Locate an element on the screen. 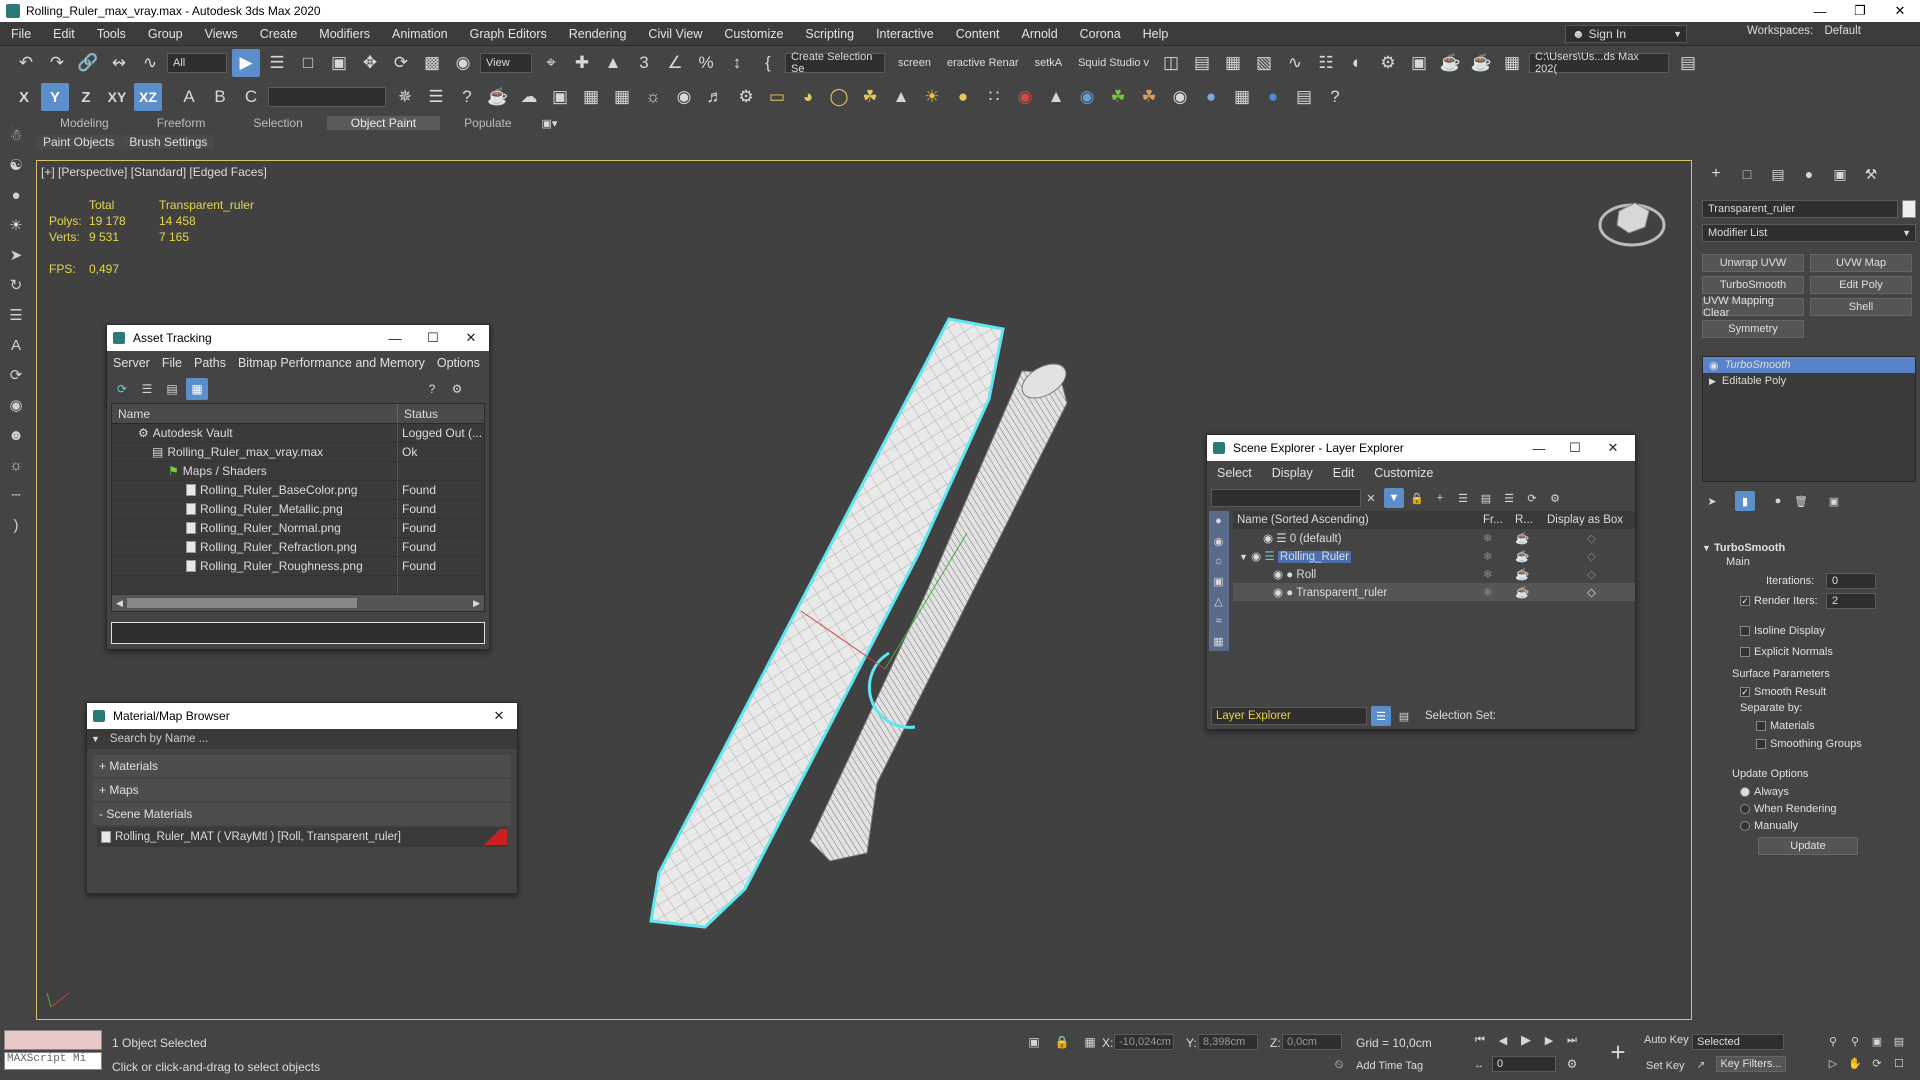 The height and width of the screenshot is (1080, 1920). menu-scripting: Scripting is located at coordinates (829, 34).